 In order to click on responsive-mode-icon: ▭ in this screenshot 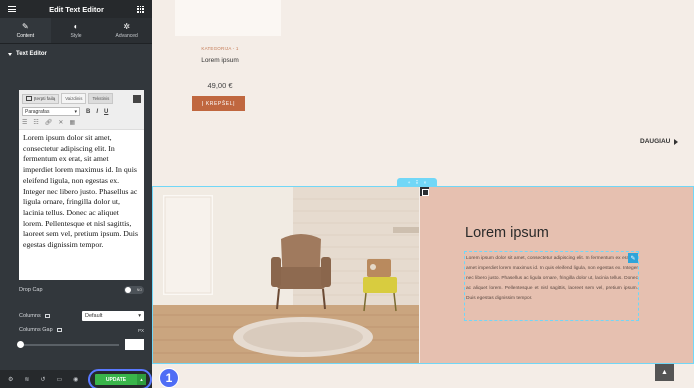, I will do `click(59, 379)`.